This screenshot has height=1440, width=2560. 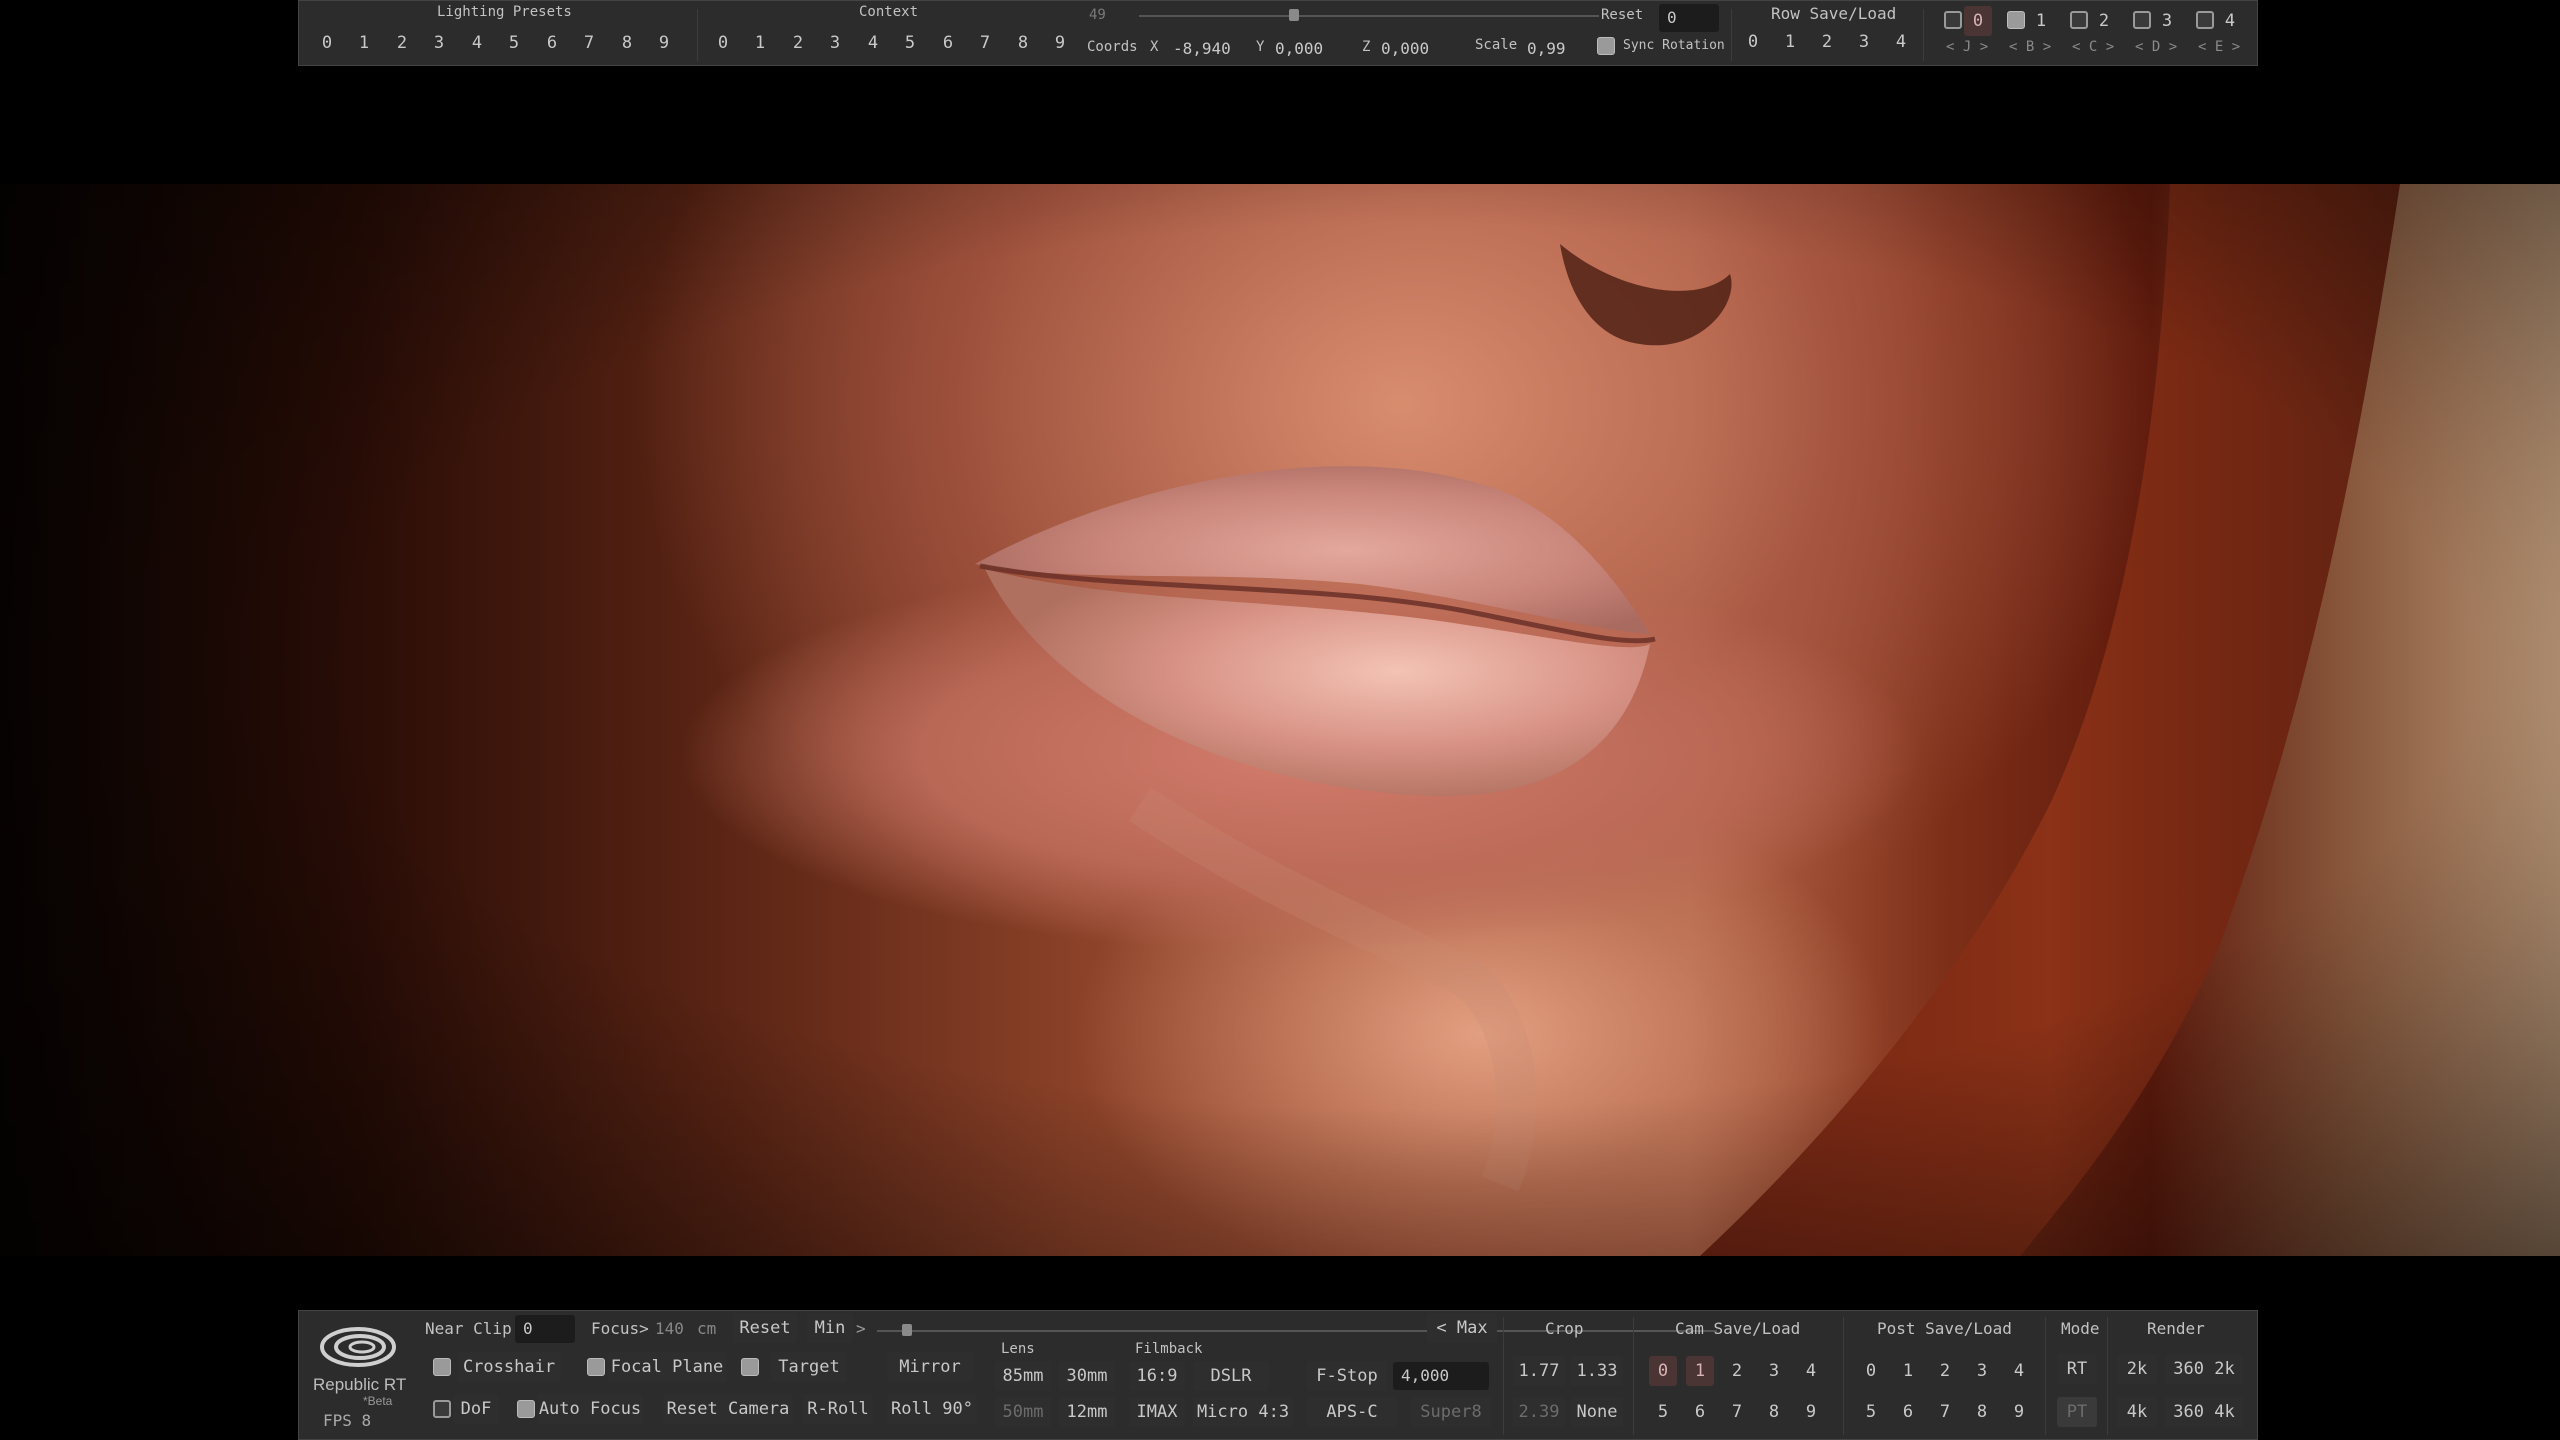 What do you see at coordinates (442, 1367) in the screenshot?
I see `crosshair-checkbox` at bounding box center [442, 1367].